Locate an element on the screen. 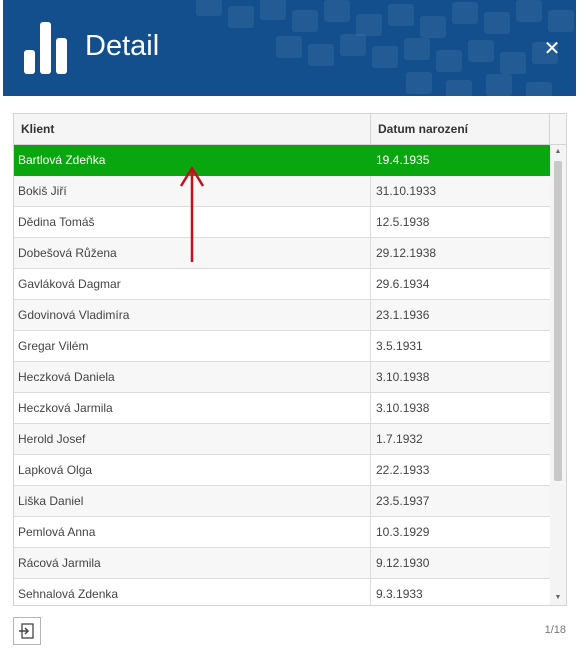  table-row: Pemlová Anna 10.3.1929 is located at coordinates (282, 532).